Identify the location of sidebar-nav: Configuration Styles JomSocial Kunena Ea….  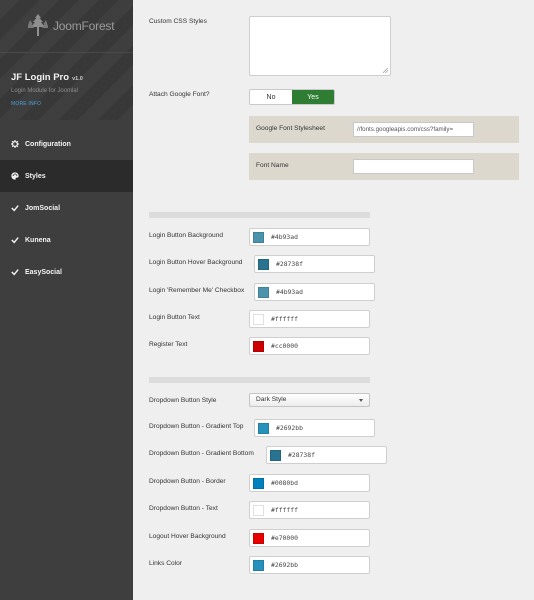
(66, 208).